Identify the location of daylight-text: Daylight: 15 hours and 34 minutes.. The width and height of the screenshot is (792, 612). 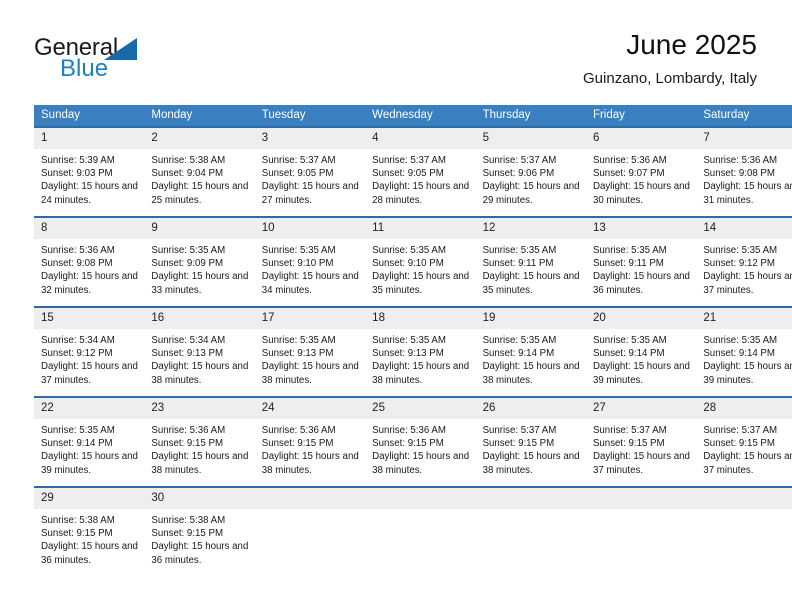
(310, 283).